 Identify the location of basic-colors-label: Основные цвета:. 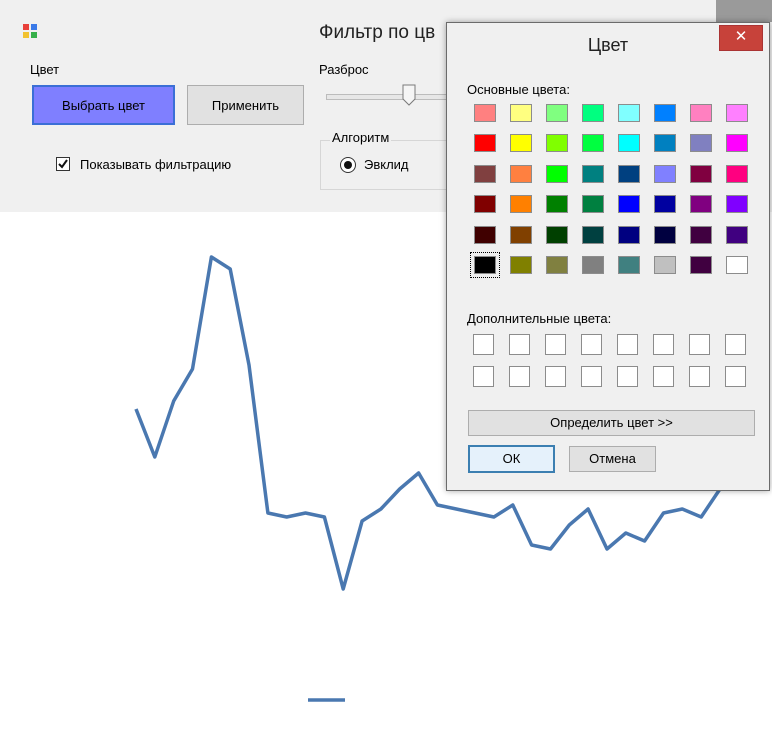
(518, 89).